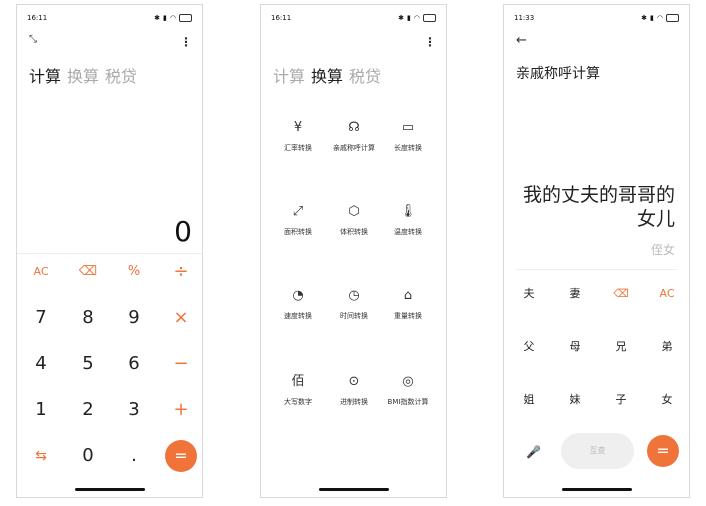  Describe the element at coordinates (662, 250) in the screenshot. I see `relation-result: 侄女` at that location.